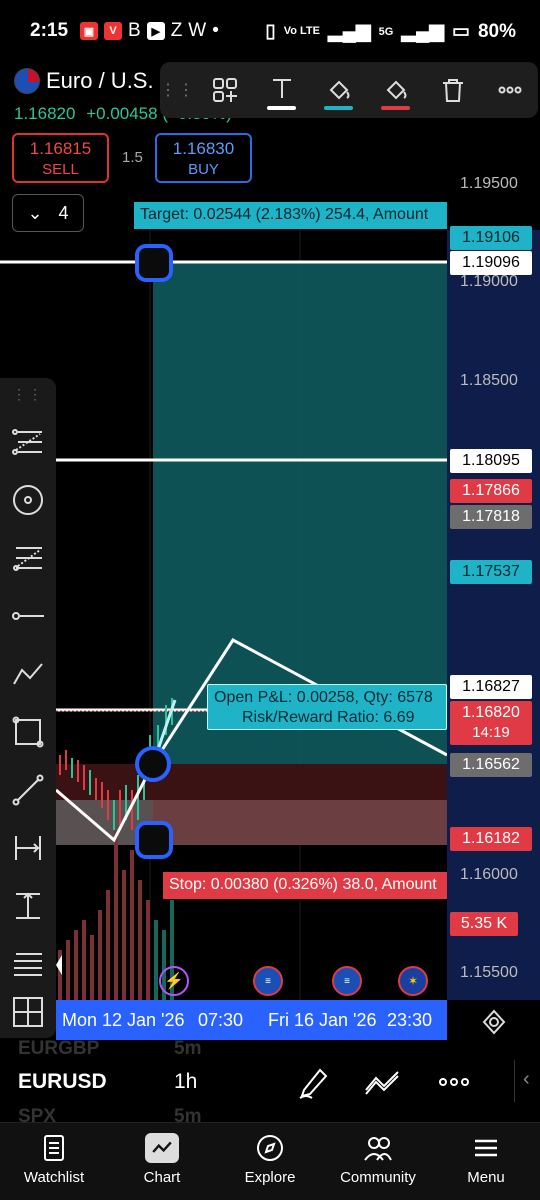 This screenshot has height=1200, width=540. What do you see at coordinates (28, 394) in the screenshot?
I see `palette-drag-handle: ⋮⋮` at bounding box center [28, 394].